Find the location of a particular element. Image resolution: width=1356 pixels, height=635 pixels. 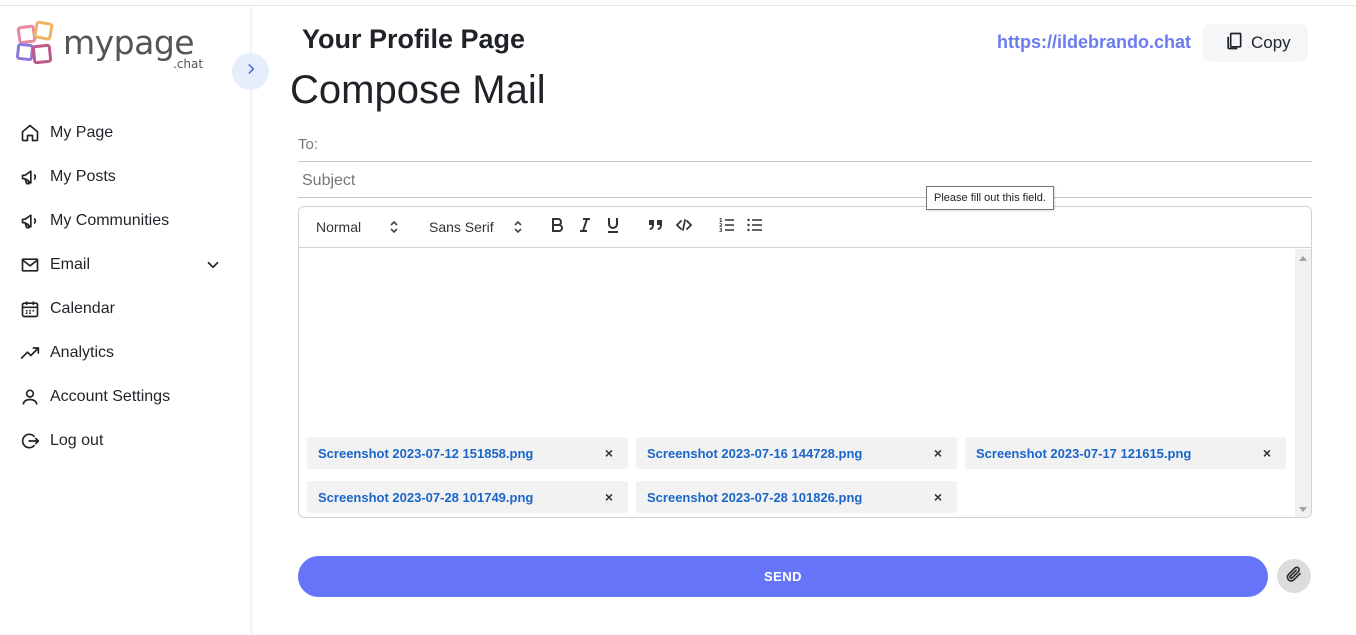

paperclip-icon is located at coordinates (1294, 576).